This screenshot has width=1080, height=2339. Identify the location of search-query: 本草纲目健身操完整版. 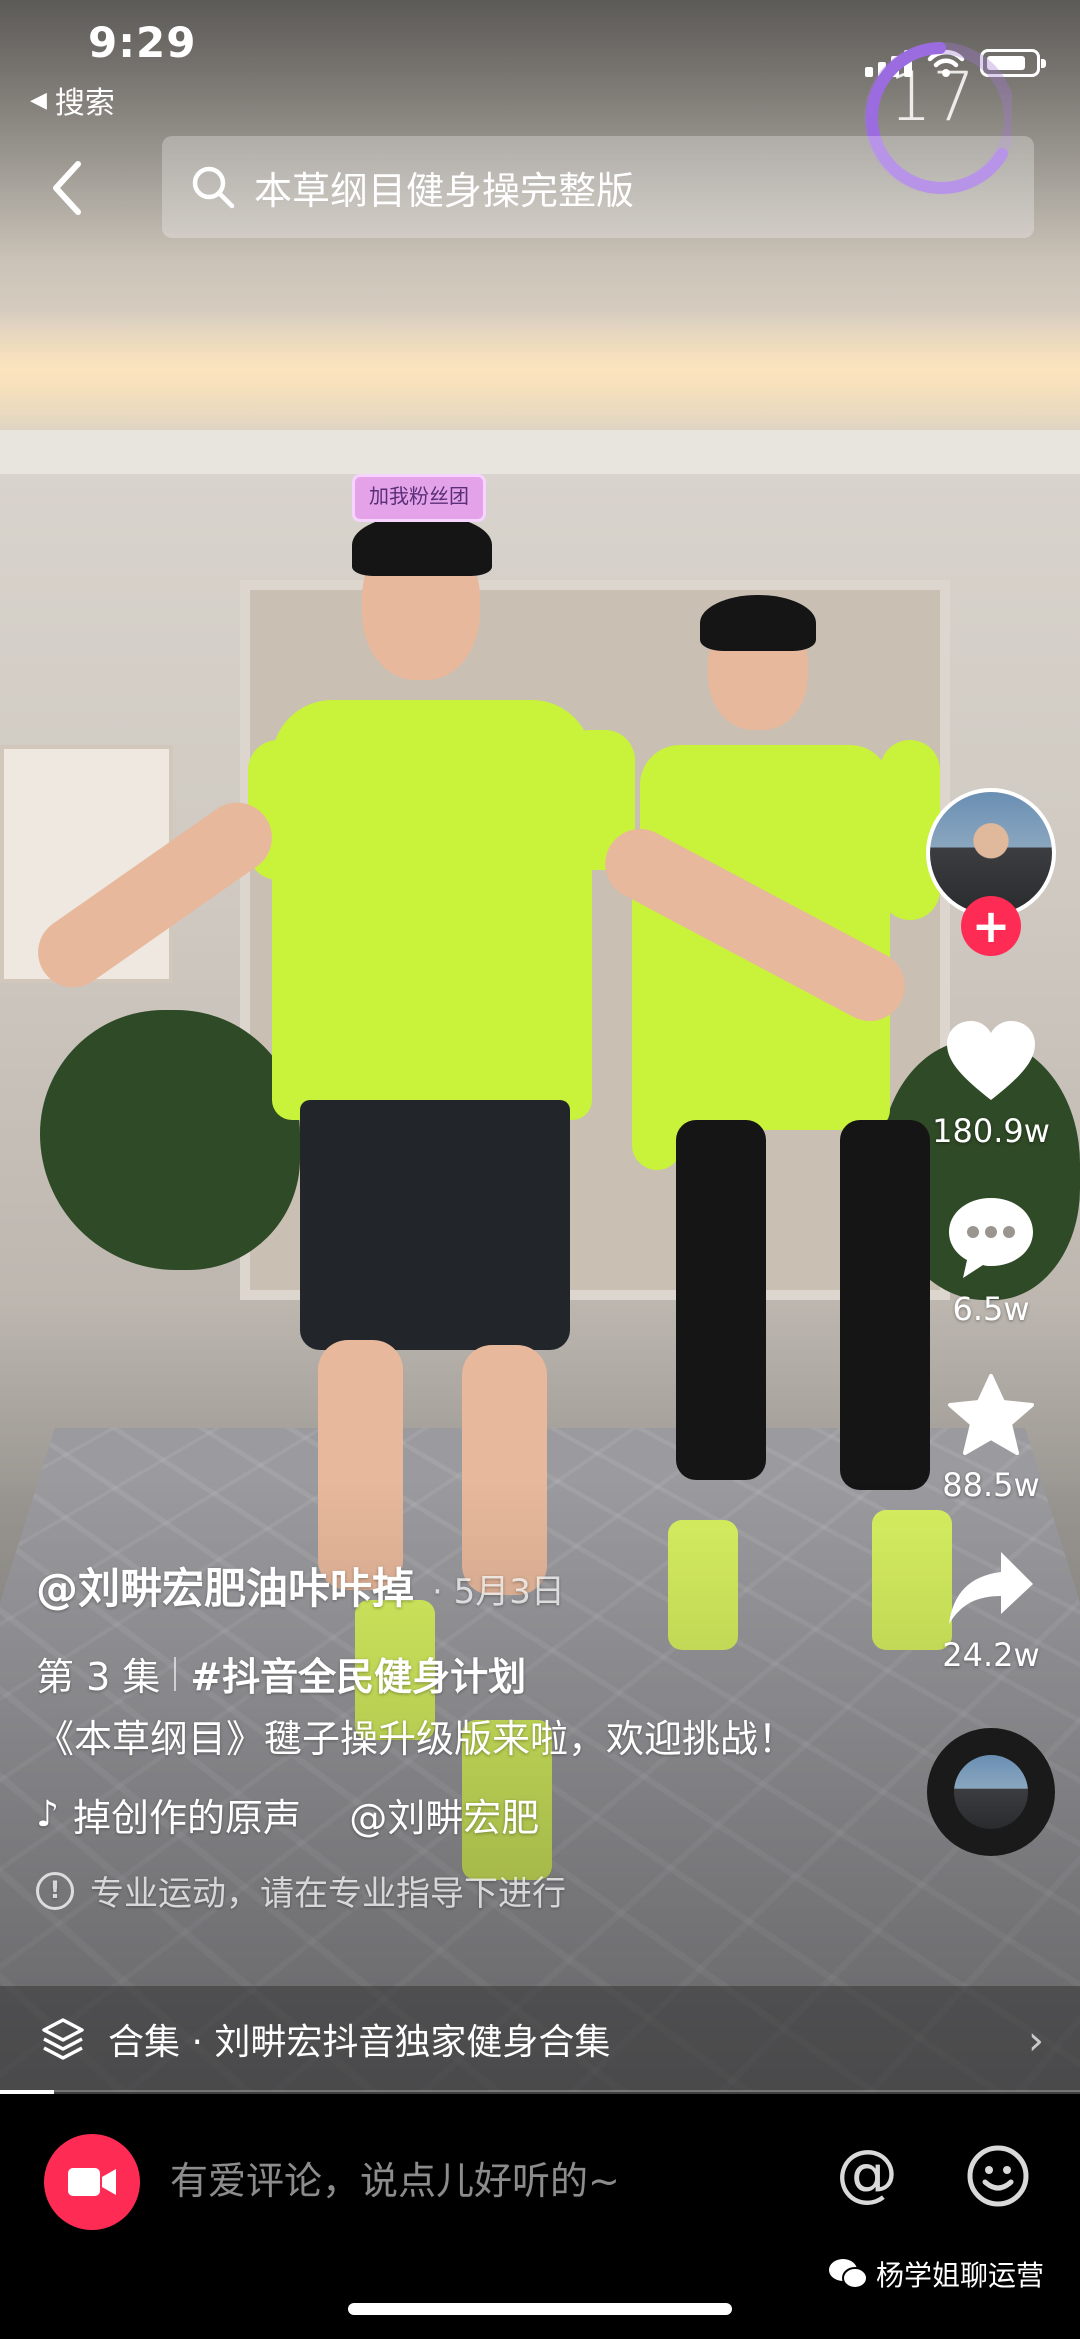
(444, 190).